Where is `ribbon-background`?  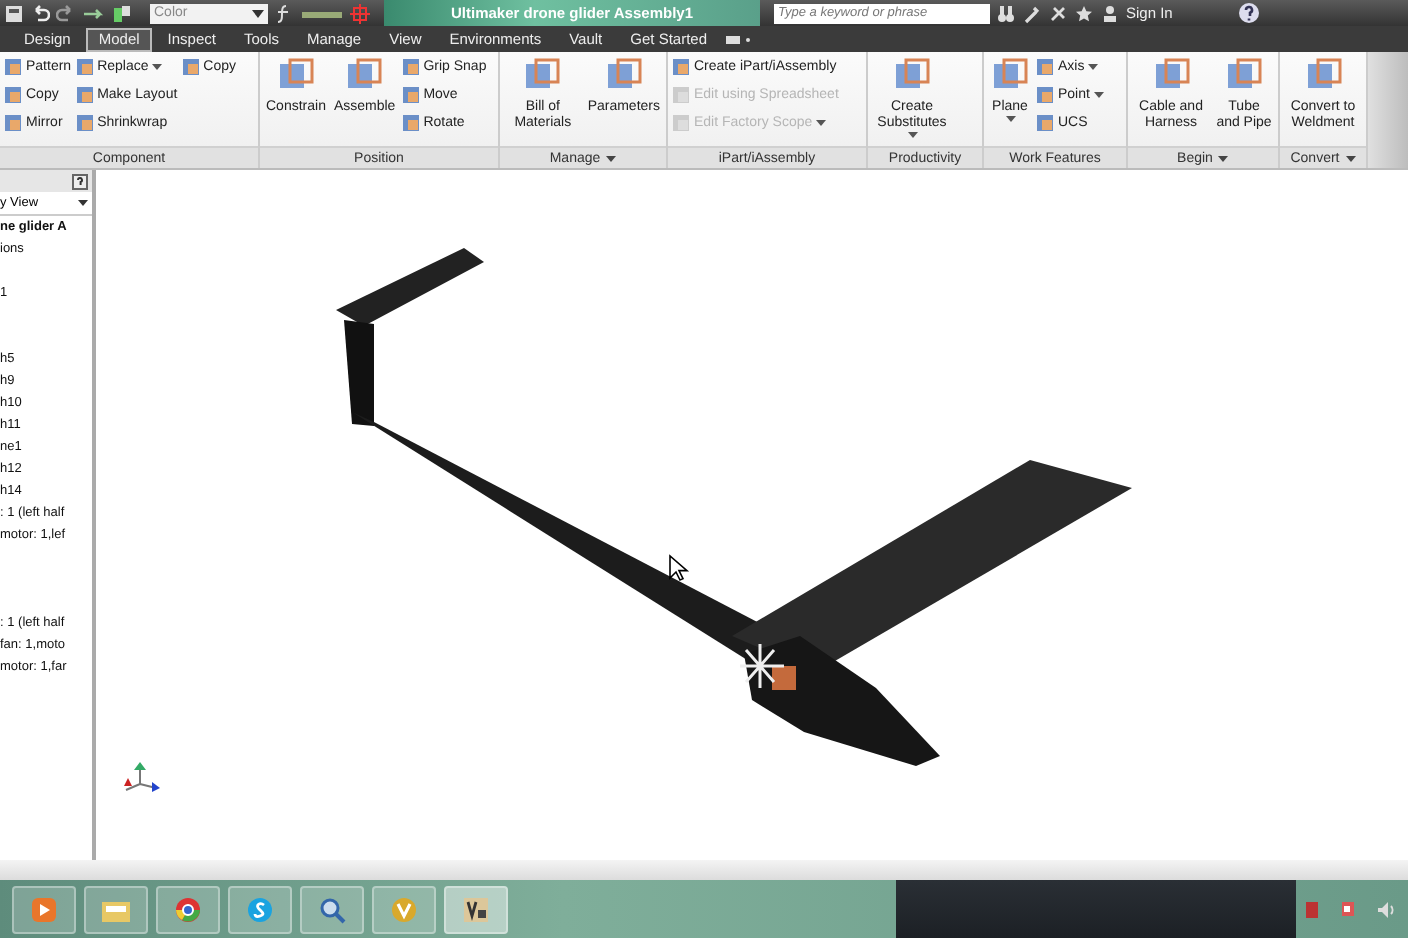
ribbon-background is located at coordinates (1388, 110).